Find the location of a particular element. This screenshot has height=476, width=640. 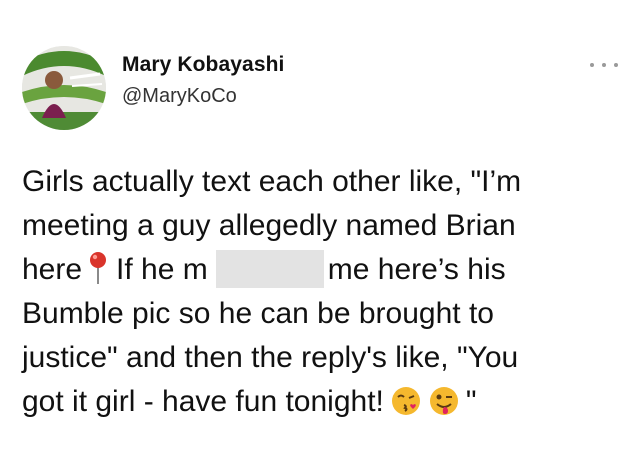

tweet-line: got it girl - have fun tonight! " is located at coordinates (327, 402).